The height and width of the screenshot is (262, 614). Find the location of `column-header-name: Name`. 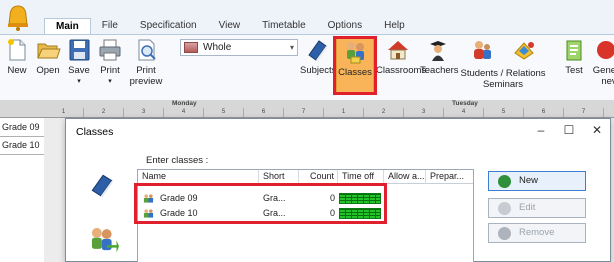

column-header-name: Name is located at coordinates (198, 177).